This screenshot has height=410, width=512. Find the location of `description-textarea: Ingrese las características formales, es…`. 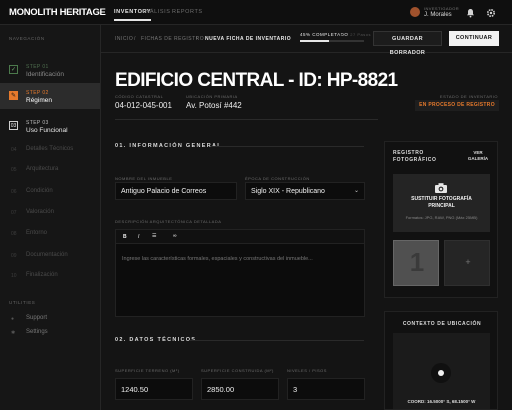

description-textarea: Ingrese las características formales, es… is located at coordinates (217, 259).